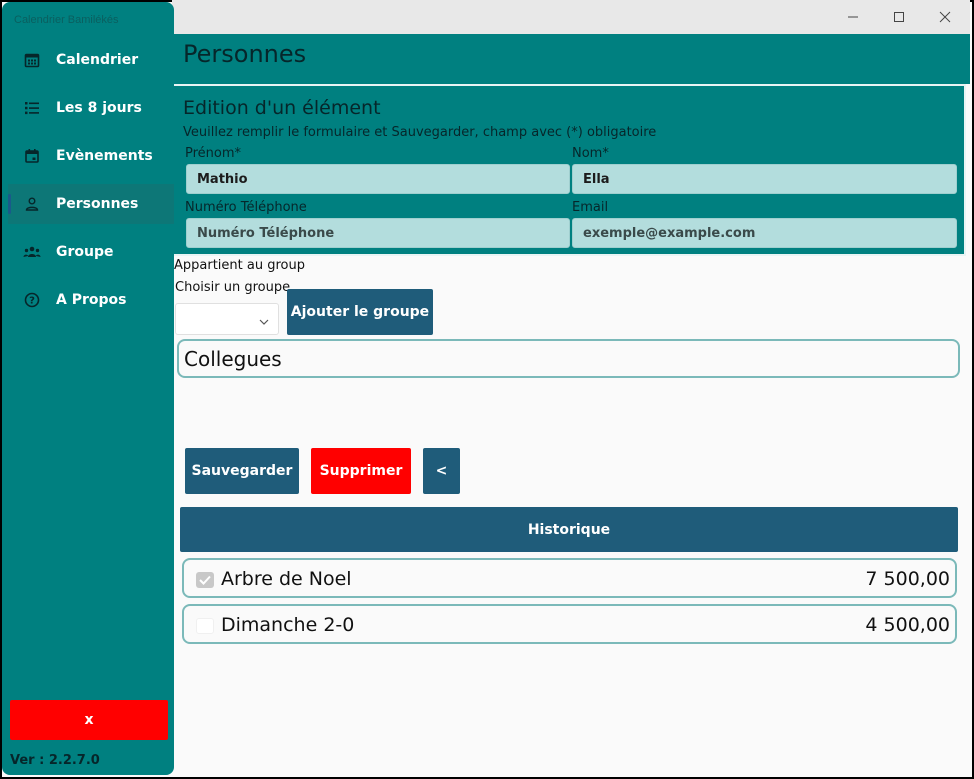  I want to click on phone-label: Numéro Téléphone, so click(246, 207).